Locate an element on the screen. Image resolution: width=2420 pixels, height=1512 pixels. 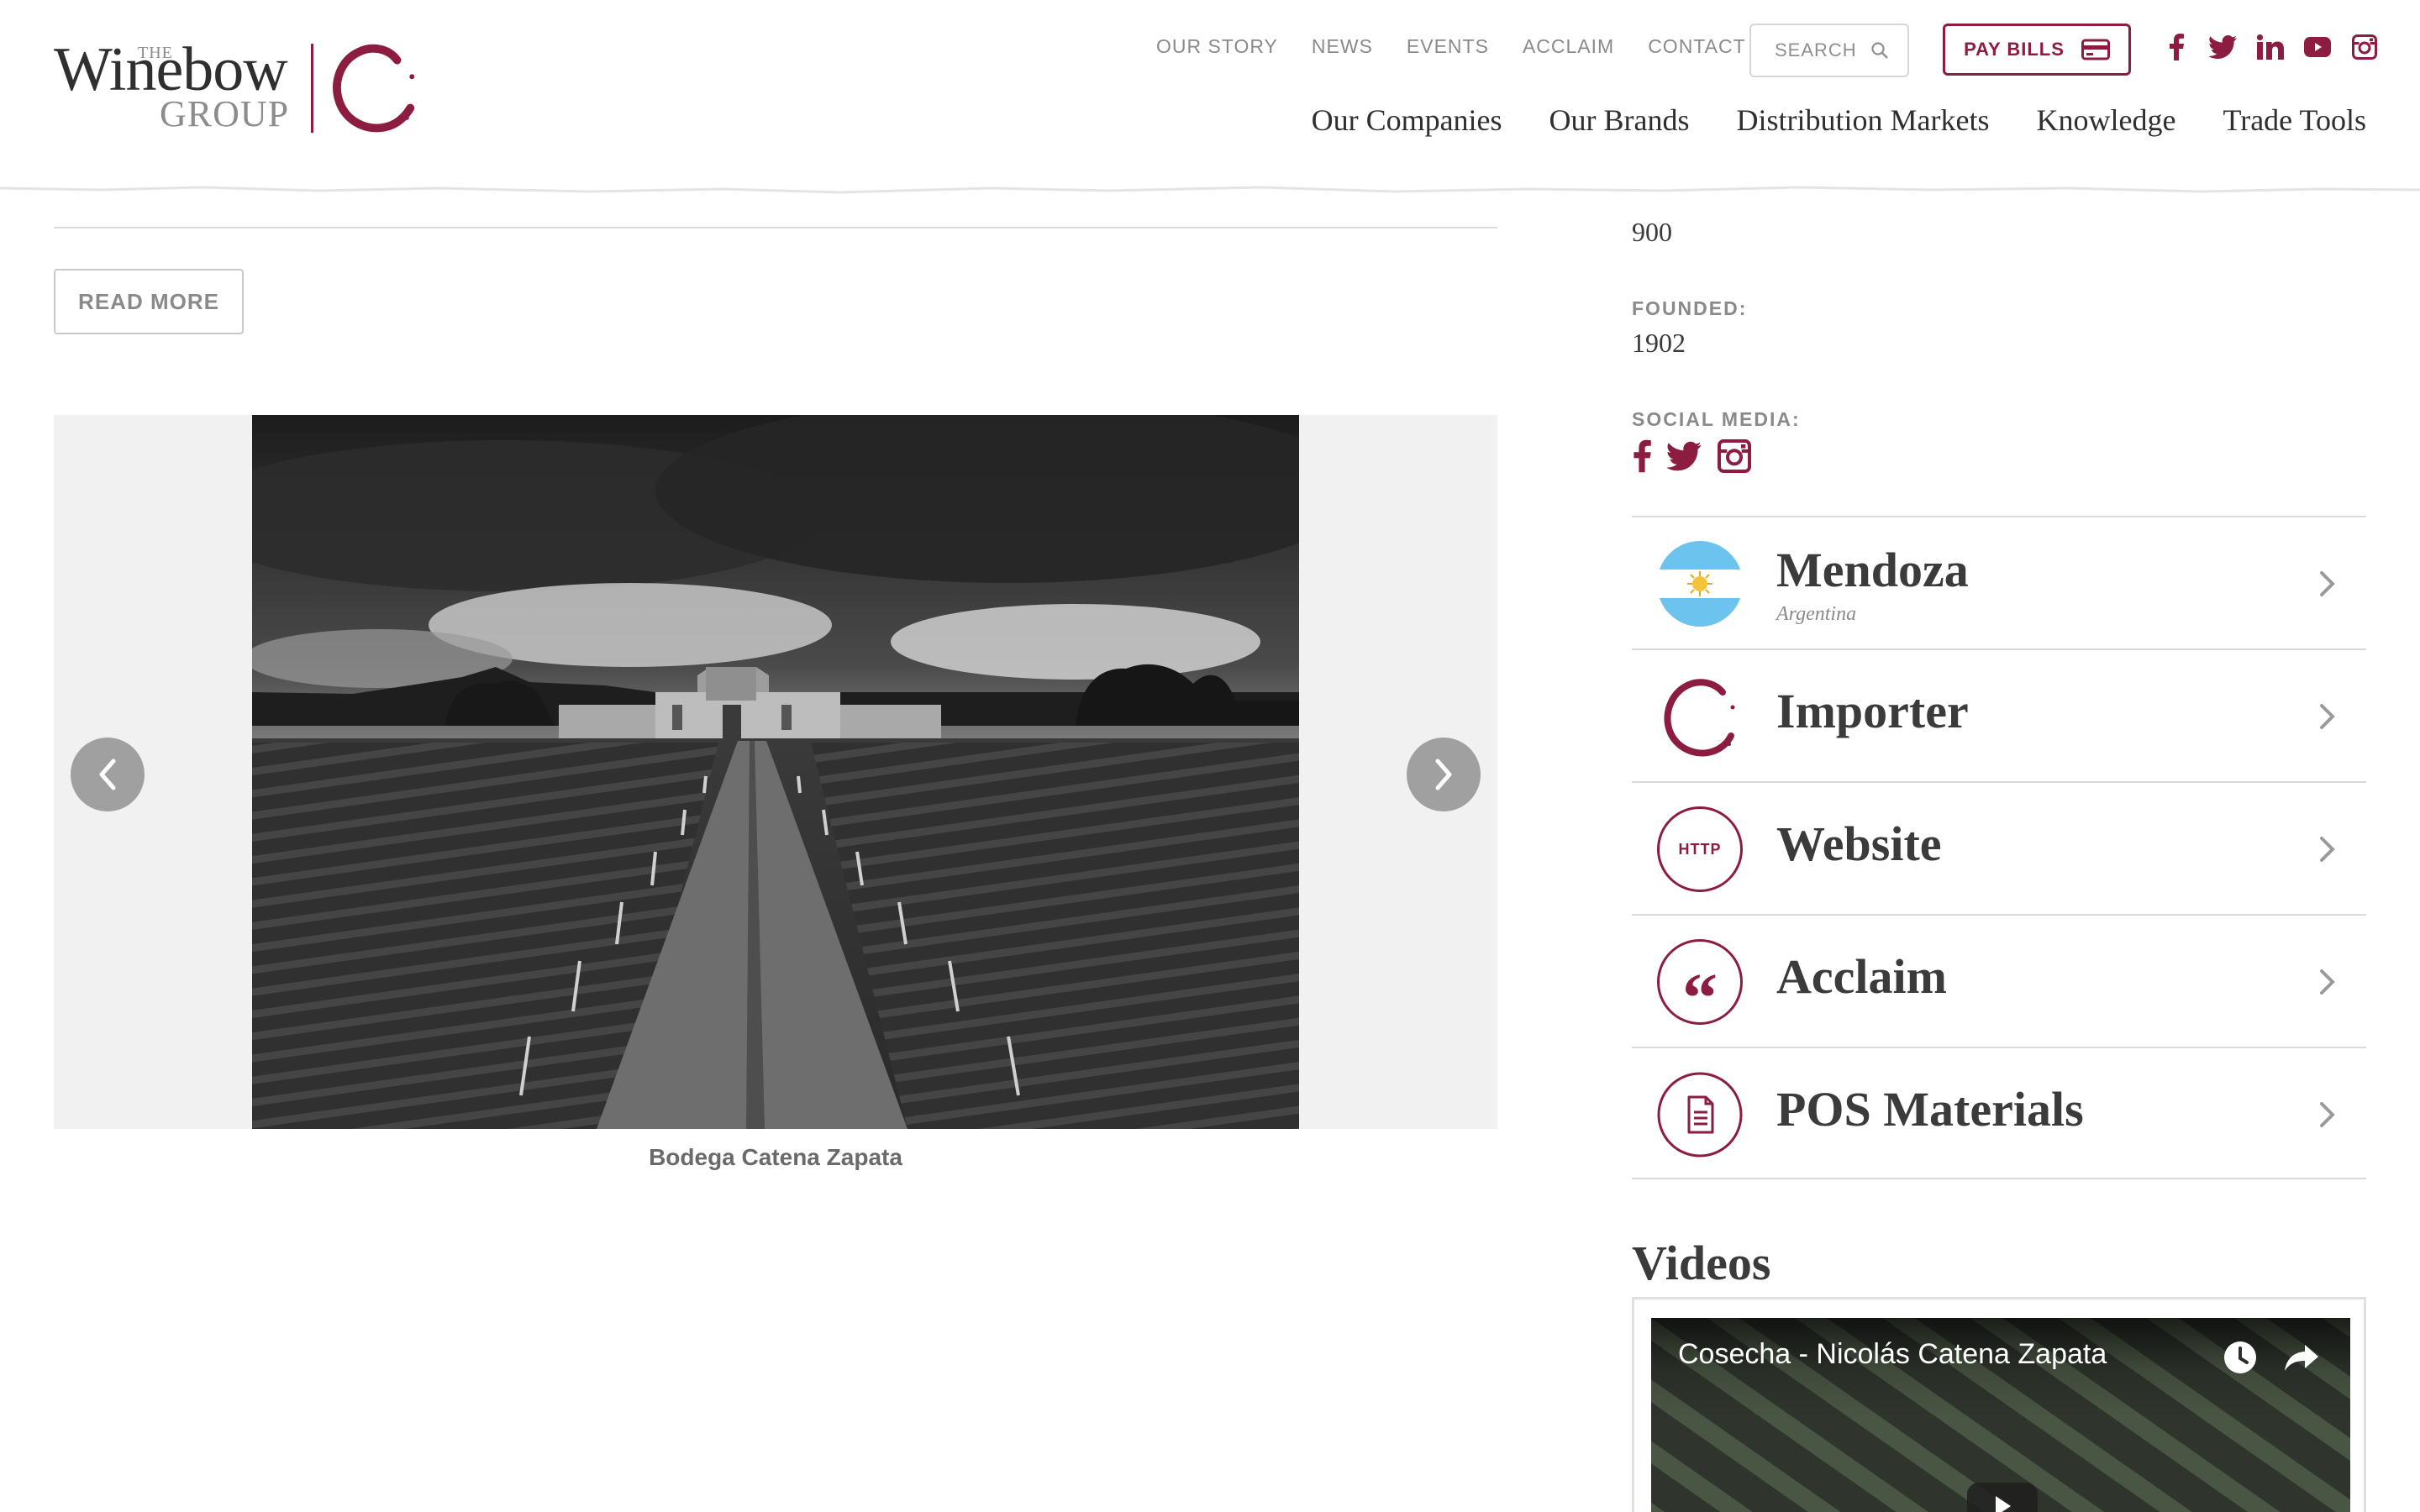
section-divider is located at coordinates (775, 227).